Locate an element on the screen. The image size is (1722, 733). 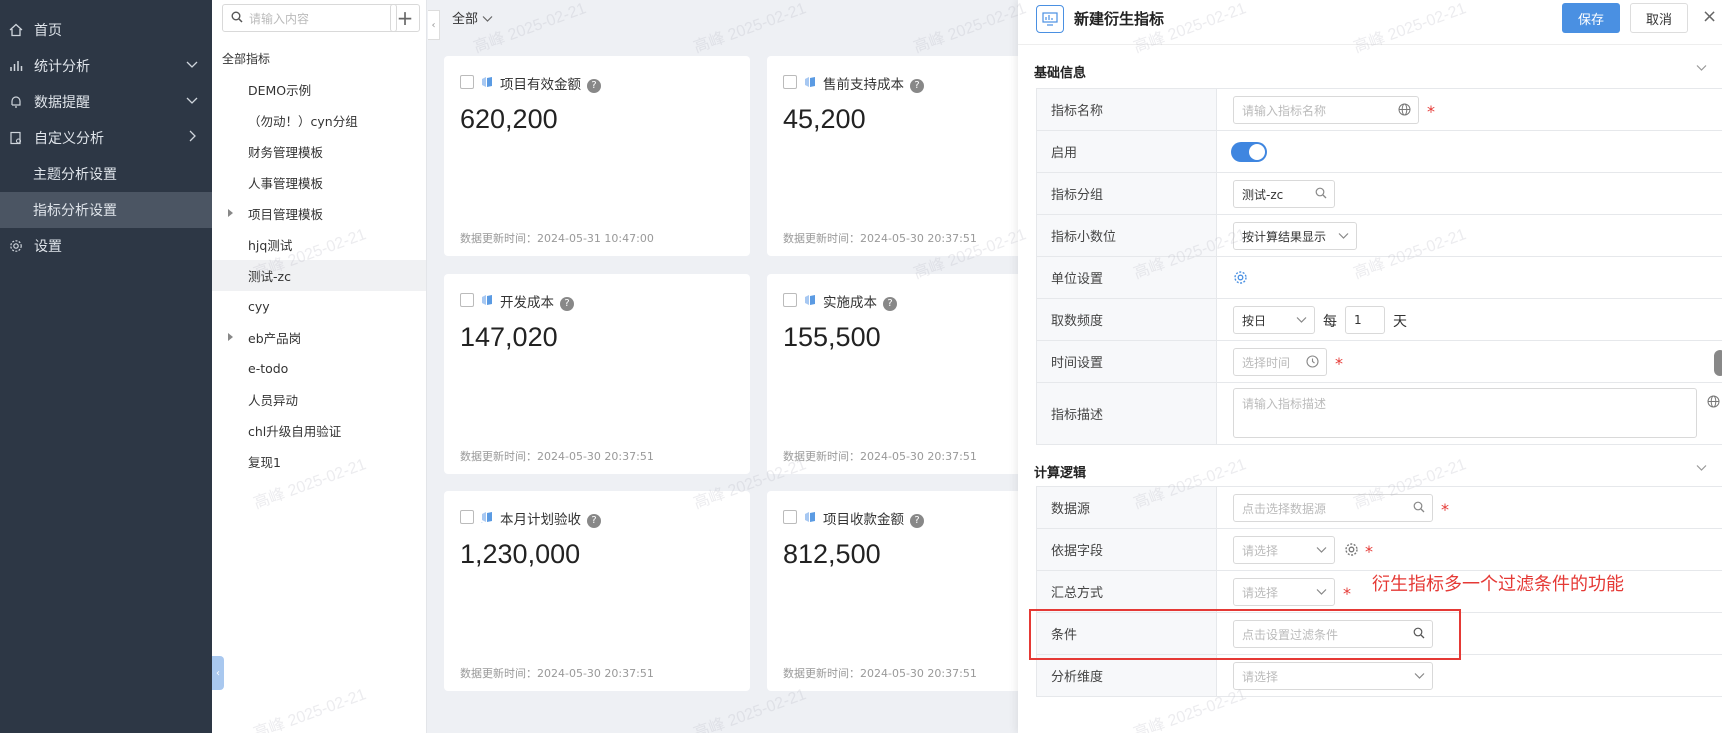
nav-label: 指标分析设置 is located at coordinates (75, 211).